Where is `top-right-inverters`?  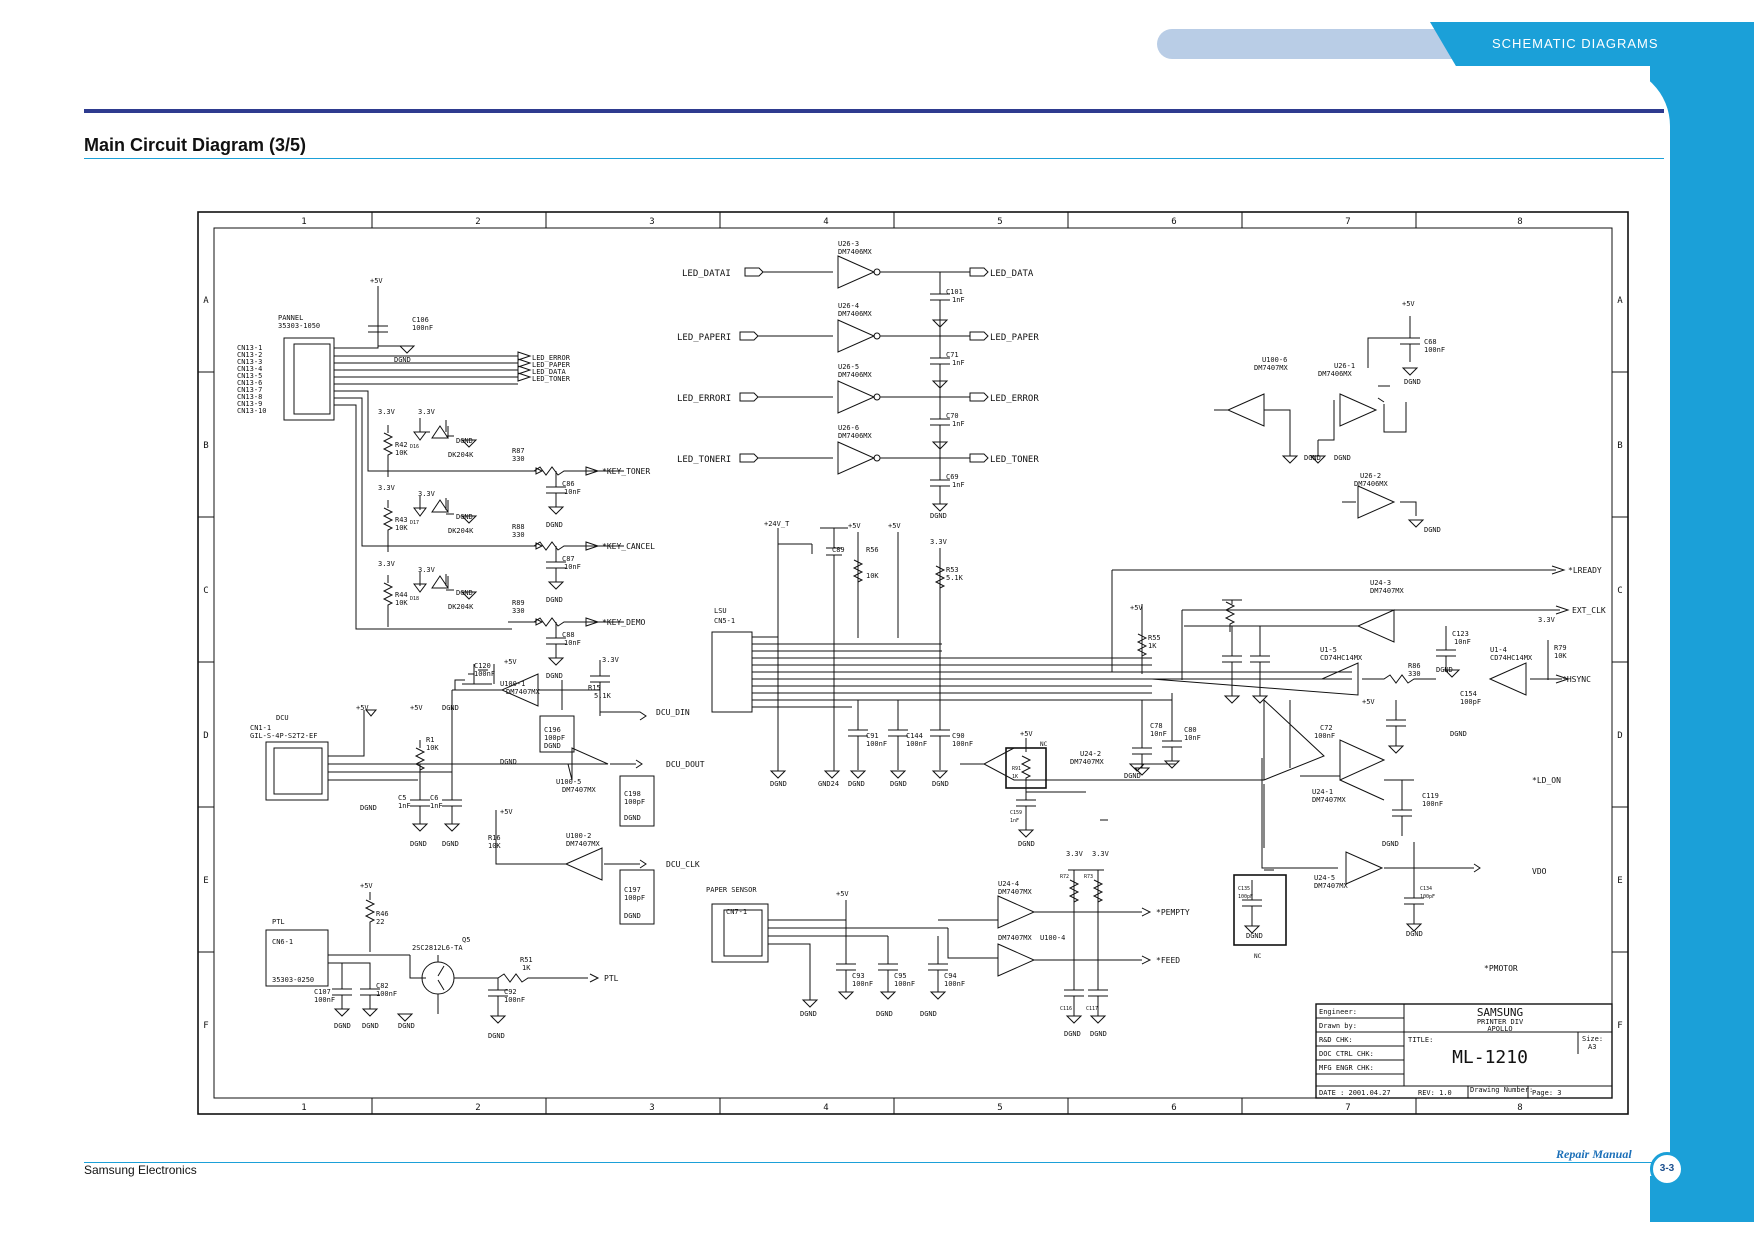 top-right-inverters is located at coordinates (1319, 422).